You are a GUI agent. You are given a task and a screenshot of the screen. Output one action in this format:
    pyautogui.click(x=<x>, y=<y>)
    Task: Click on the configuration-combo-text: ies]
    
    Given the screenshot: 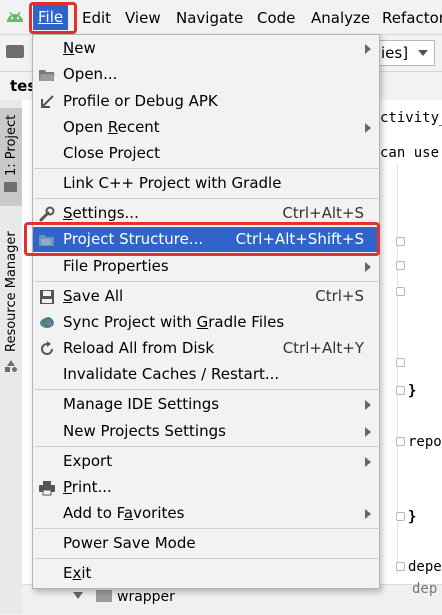 What is the action you would take?
    pyautogui.click(x=395, y=53)
    